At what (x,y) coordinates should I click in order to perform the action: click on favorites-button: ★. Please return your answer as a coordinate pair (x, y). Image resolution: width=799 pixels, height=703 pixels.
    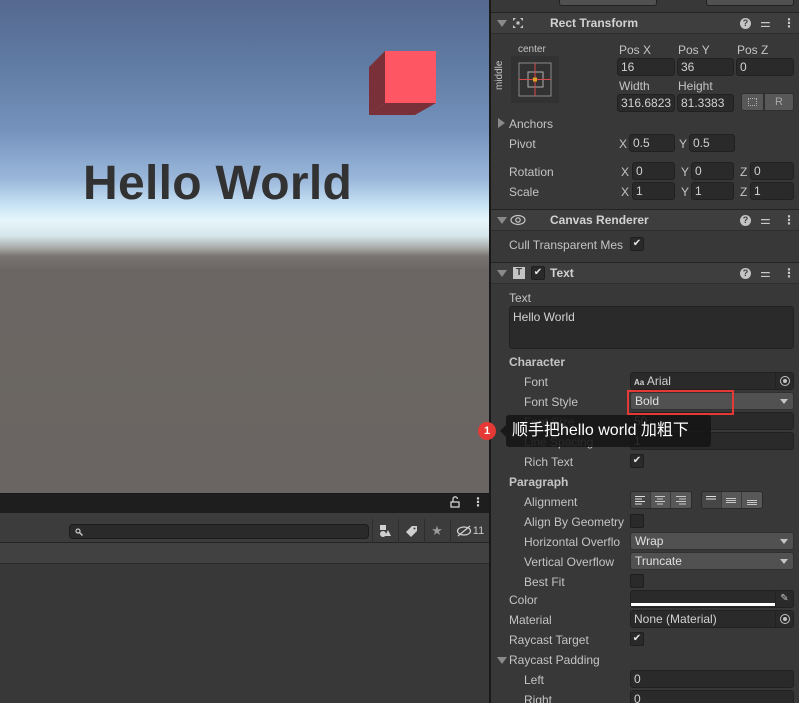
    Looking at the image, I should click on (436, 531).